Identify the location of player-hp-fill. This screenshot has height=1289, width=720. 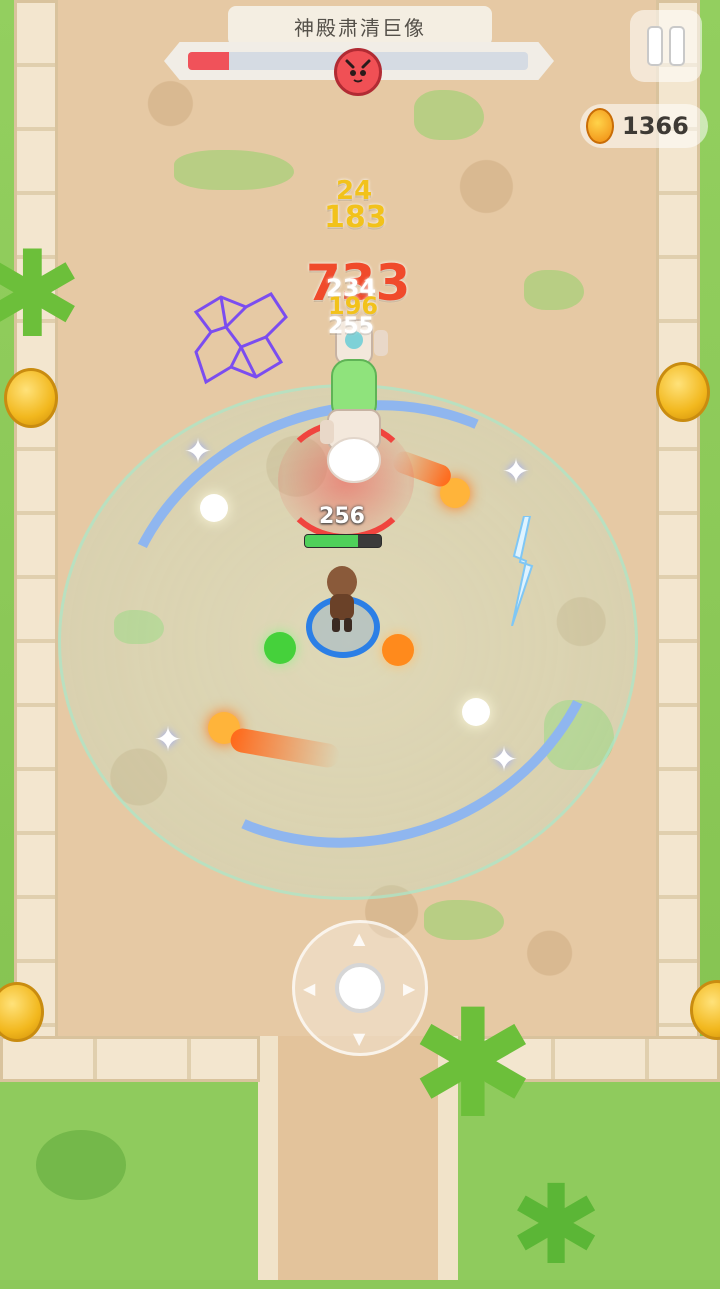
(332, 541).